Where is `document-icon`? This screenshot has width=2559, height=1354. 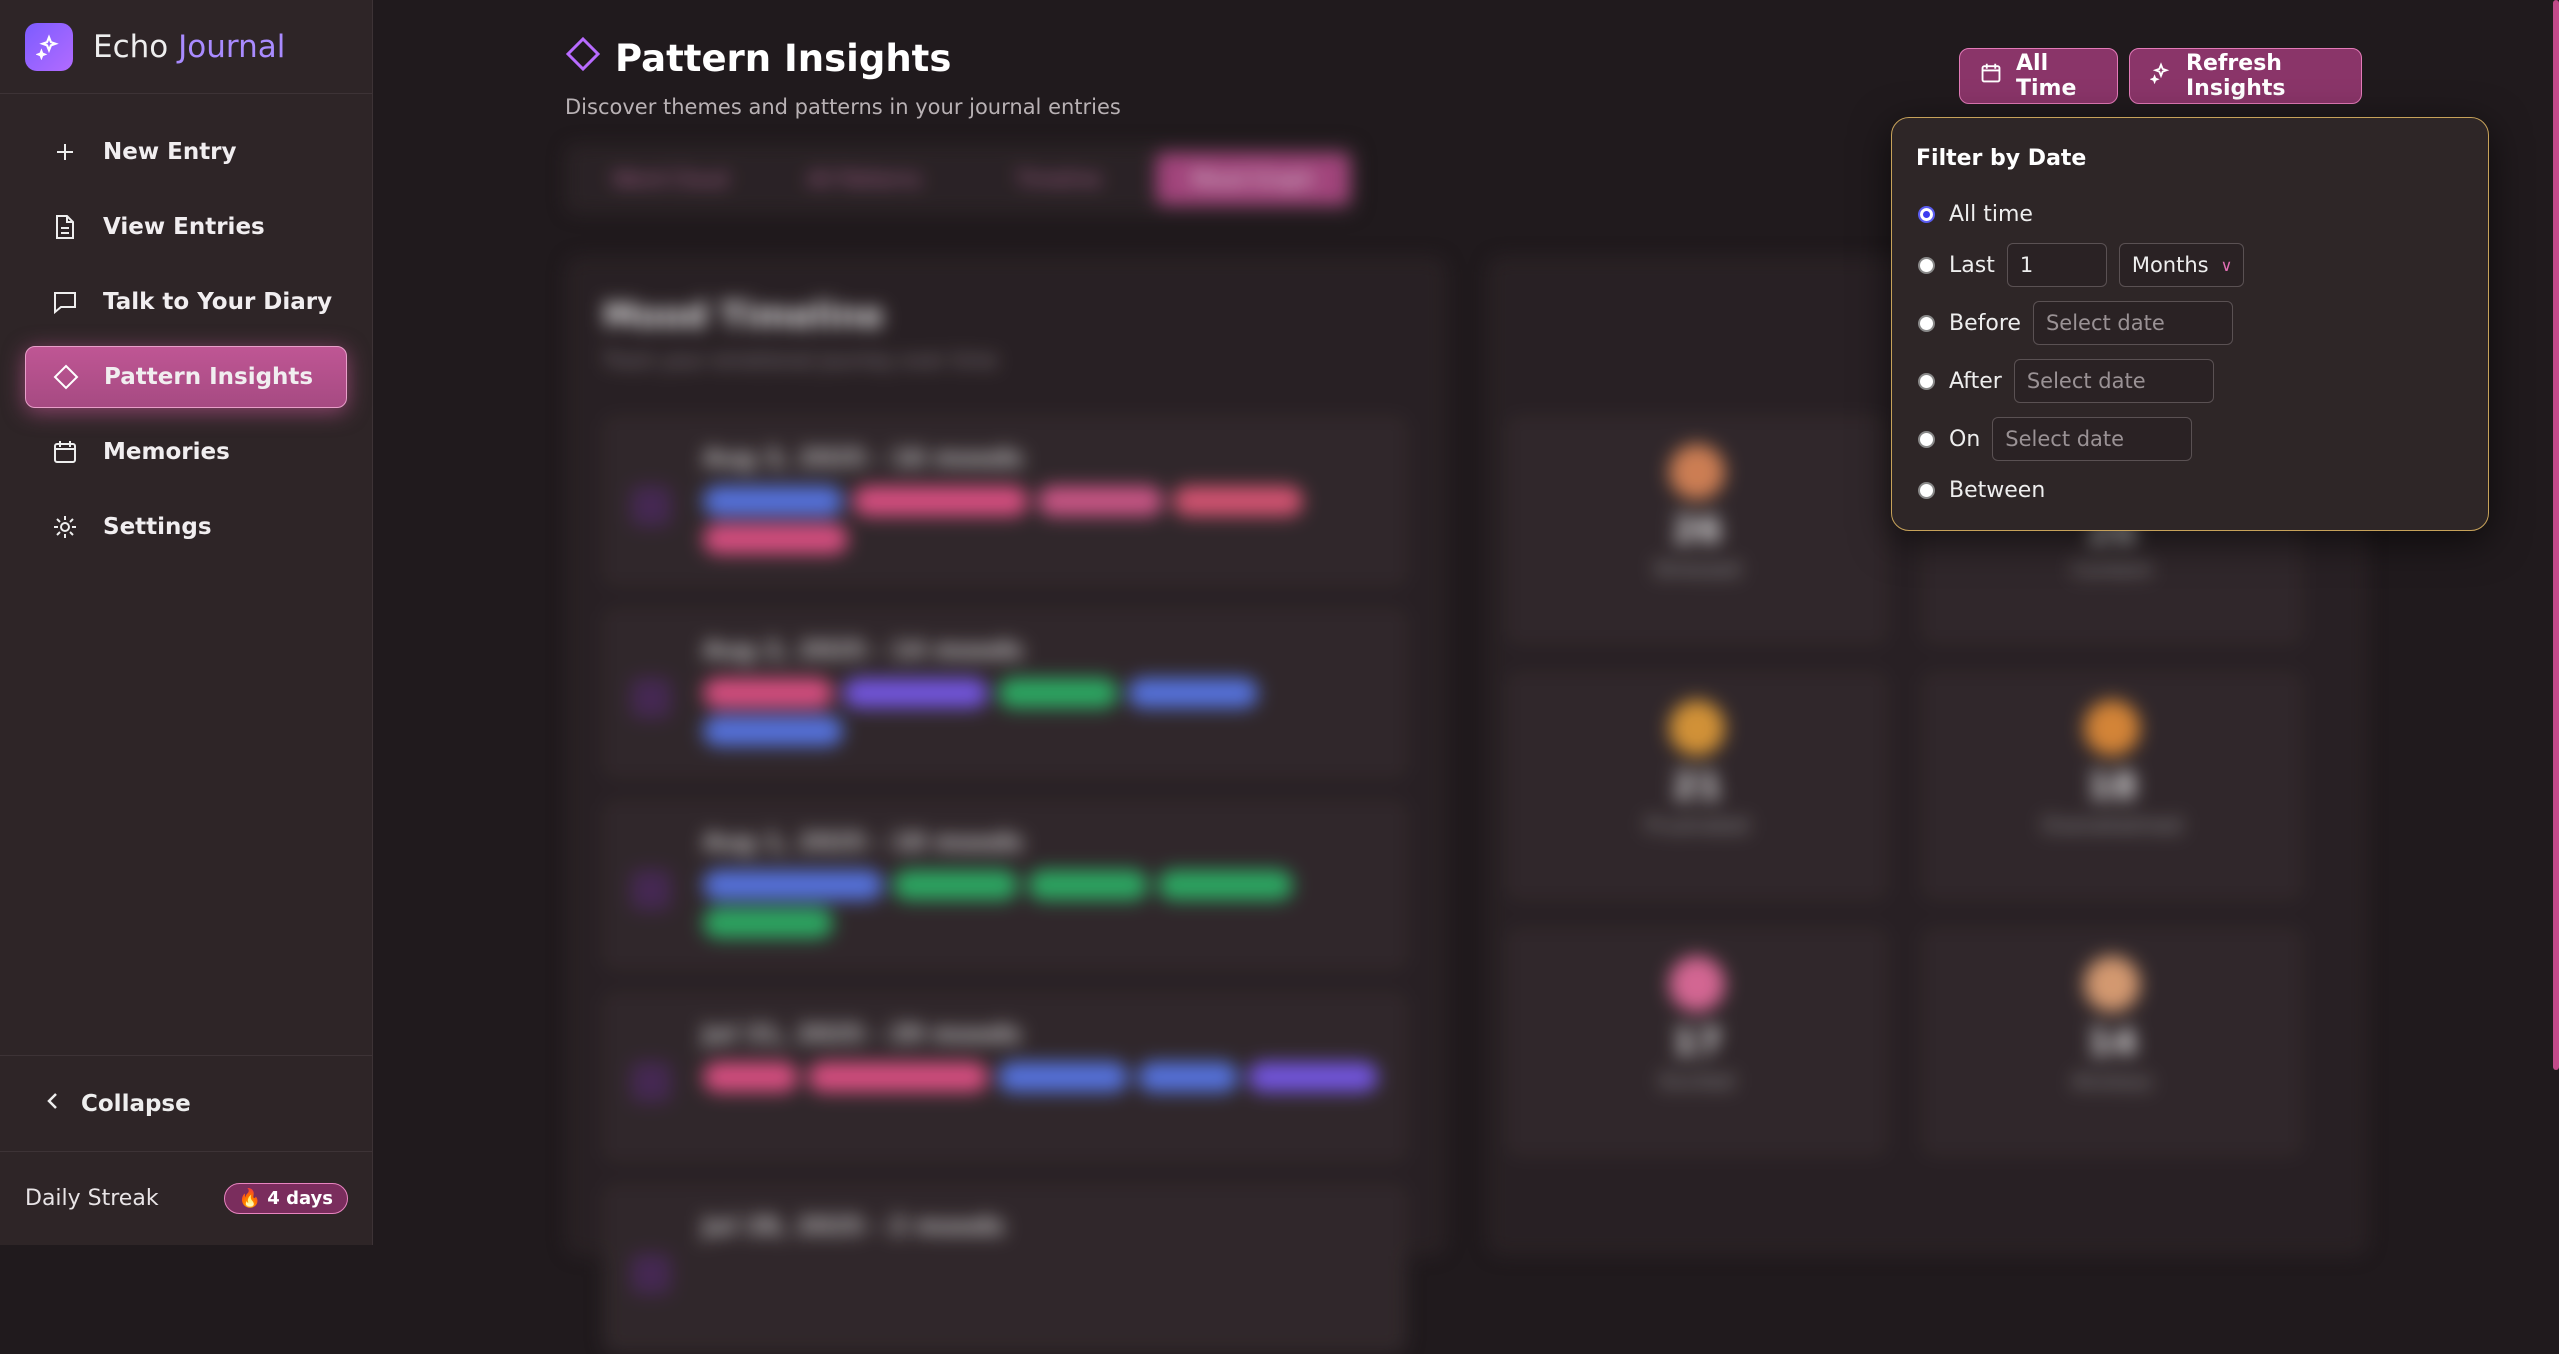 document-icon is located at coordinates (65, 227).